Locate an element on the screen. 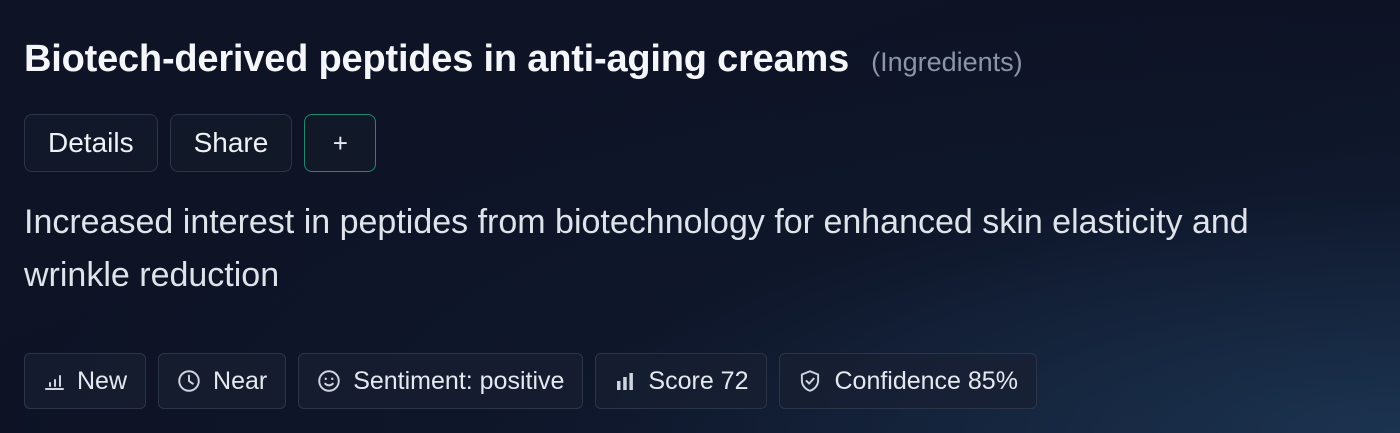  category-label: (Ingredients) is located at coordinates (947, 62).